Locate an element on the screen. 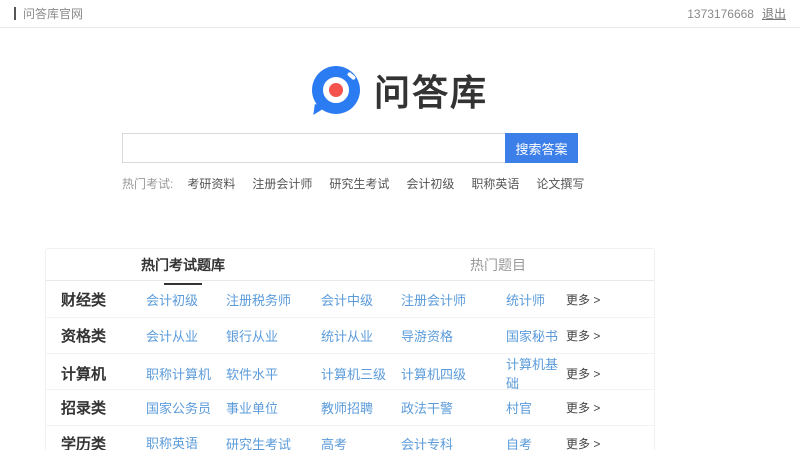  user-phone: 1373176668 is located at coordinates (720, 13).